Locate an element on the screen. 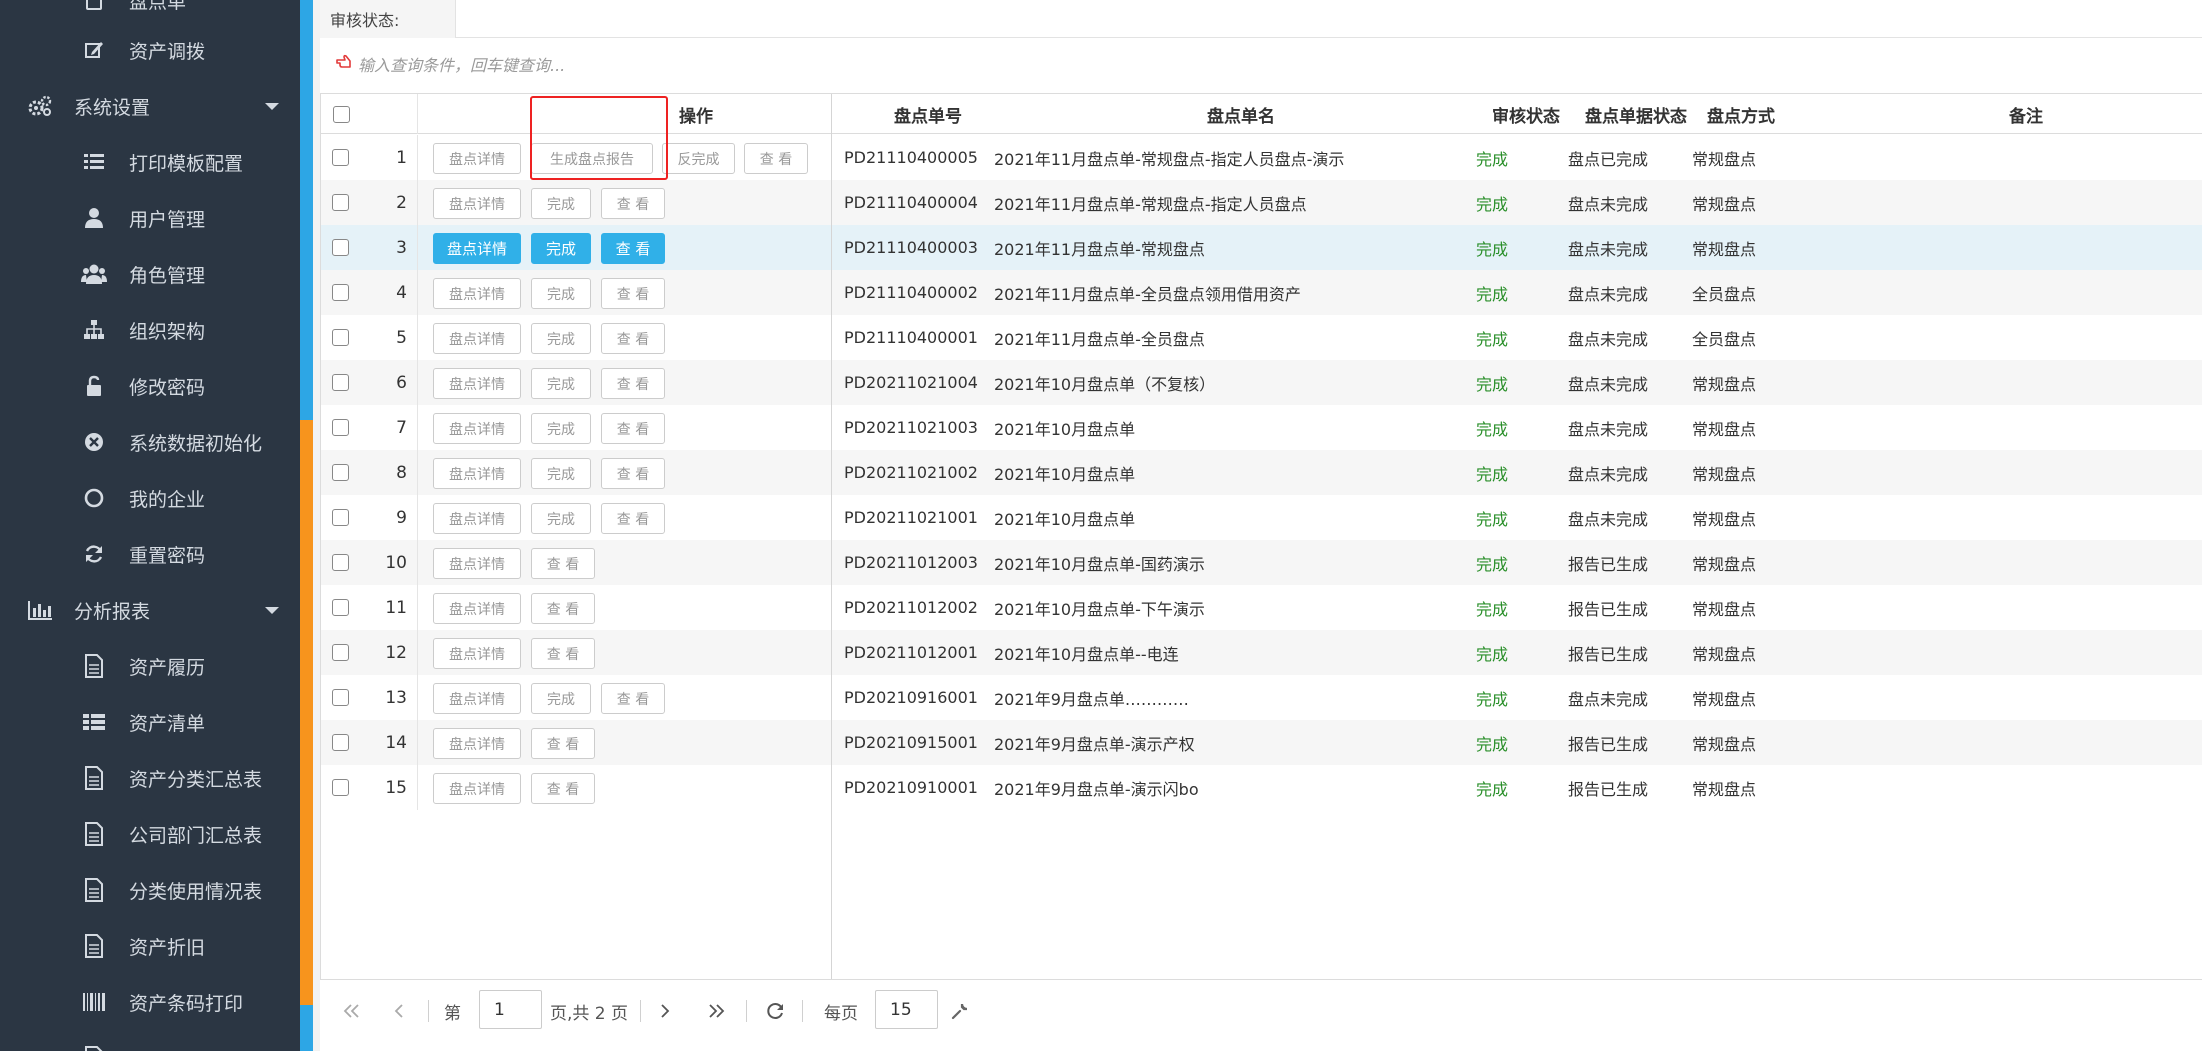 This screenshot has width=2202, height=1051. column-header-method: 盘点方式 is located at coordinates (1741, 114).